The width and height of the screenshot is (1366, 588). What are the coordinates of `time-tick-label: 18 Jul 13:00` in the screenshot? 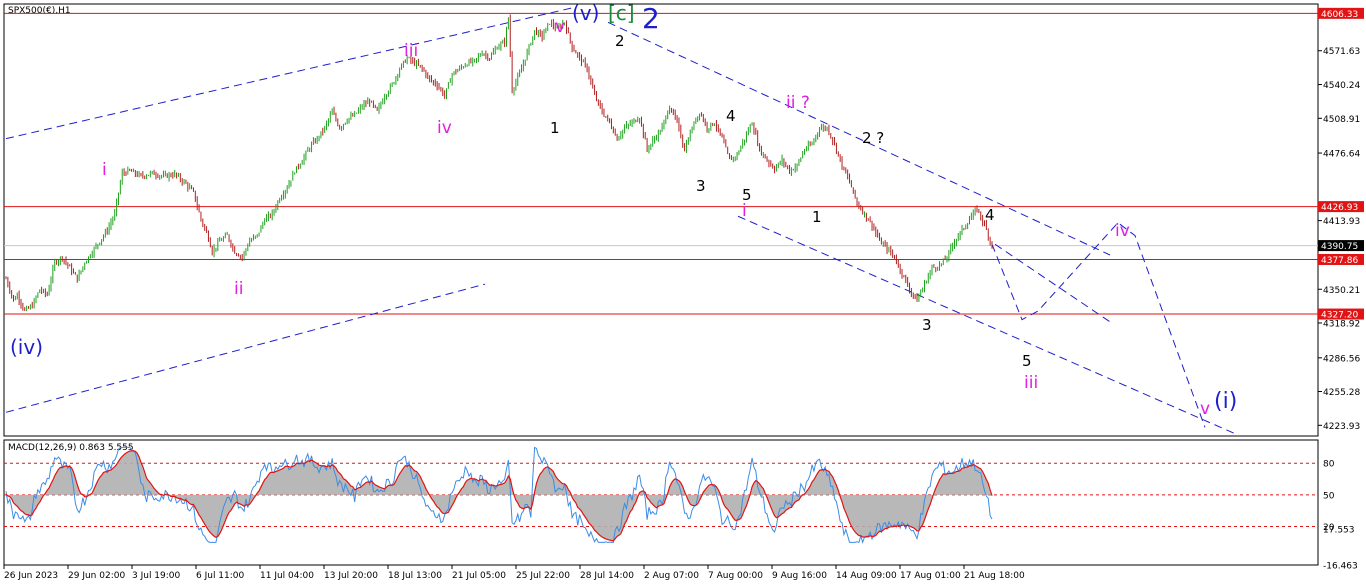 It's located at (415, 576).